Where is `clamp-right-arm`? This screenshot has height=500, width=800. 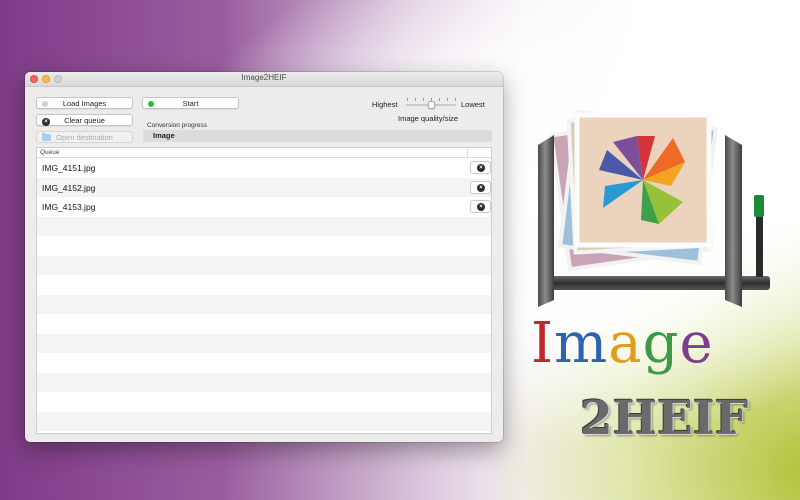
clamp-right-arm is located at coordinates (733, 221).